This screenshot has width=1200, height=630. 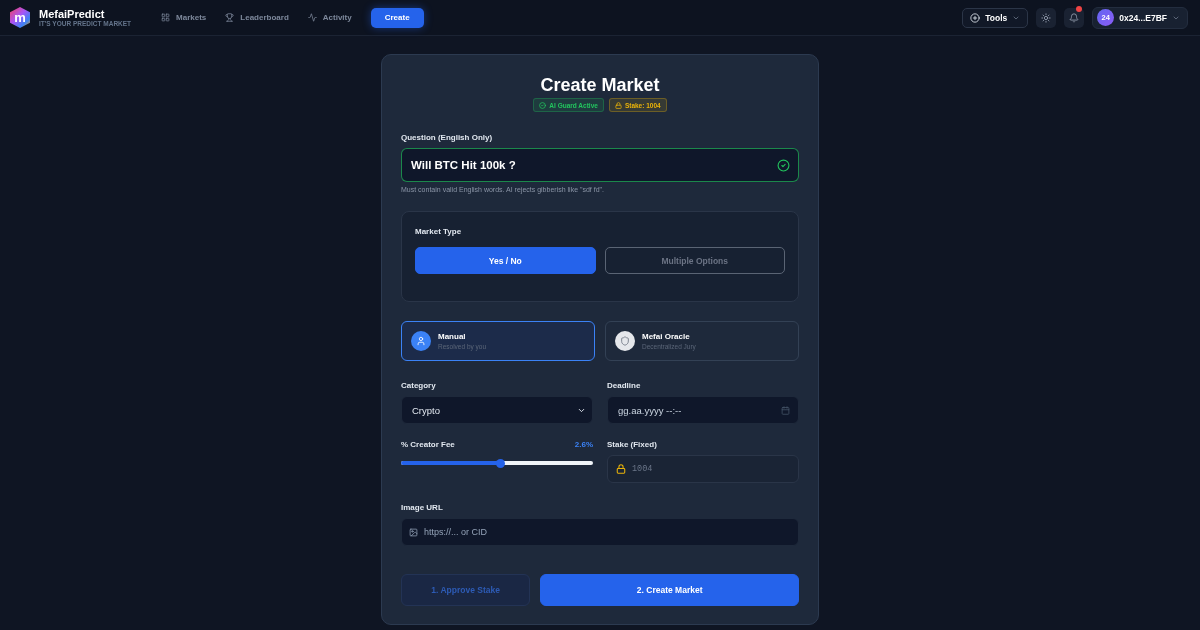 What do you see at coordinates (625, 341) in the screenshot?
I see `shield-icon` at bounding box center [625, 341].